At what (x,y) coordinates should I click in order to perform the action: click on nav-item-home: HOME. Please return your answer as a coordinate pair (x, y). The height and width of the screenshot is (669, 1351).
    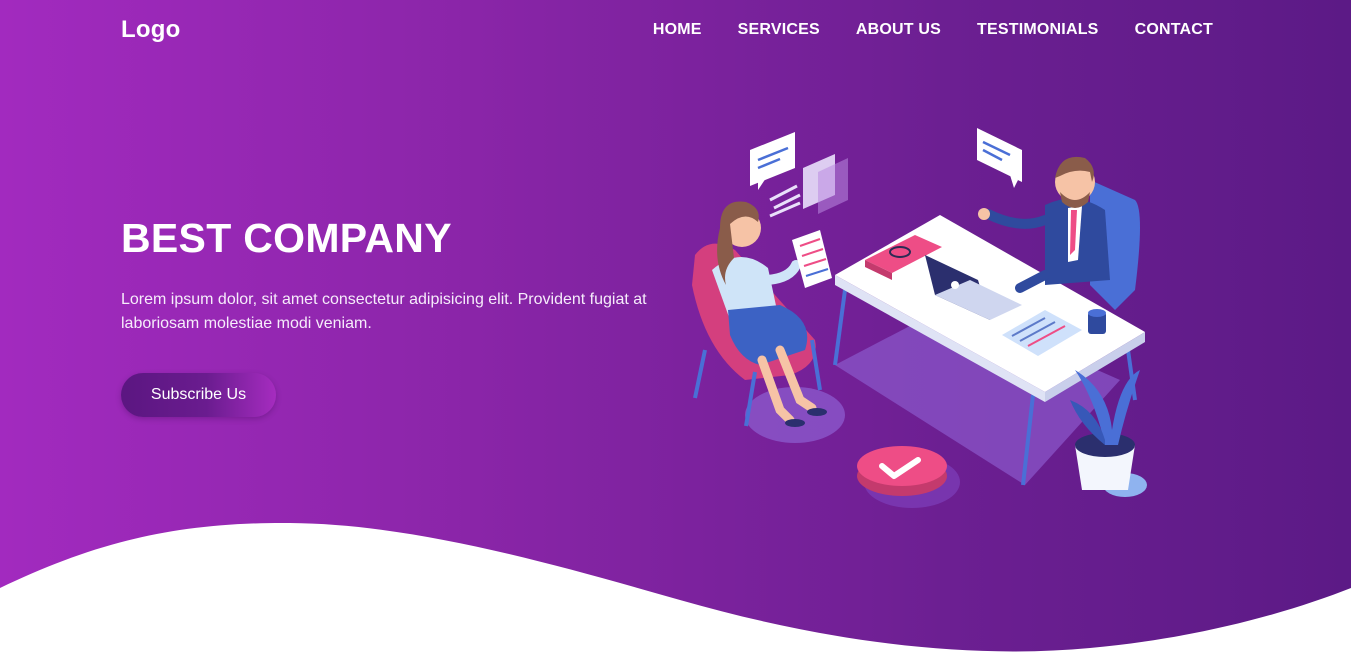
    Looking at the image, I should click on (677, 30).